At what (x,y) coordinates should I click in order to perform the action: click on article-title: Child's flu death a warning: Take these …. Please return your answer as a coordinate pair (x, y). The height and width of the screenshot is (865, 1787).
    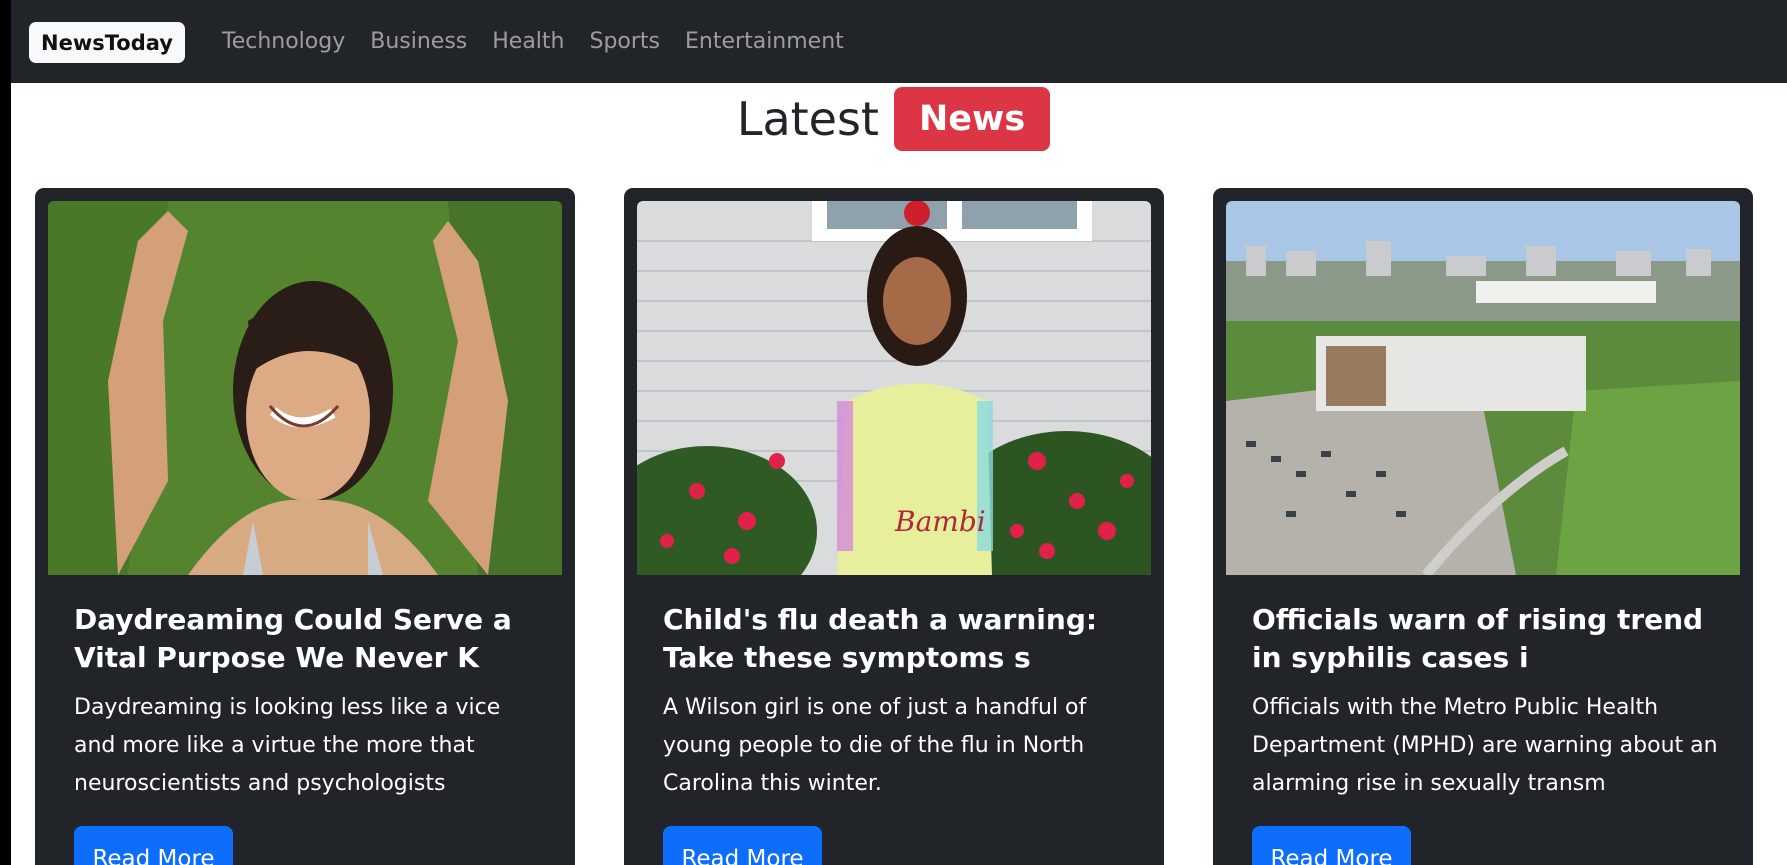
    Looking at the image, I should click on (898, 639).